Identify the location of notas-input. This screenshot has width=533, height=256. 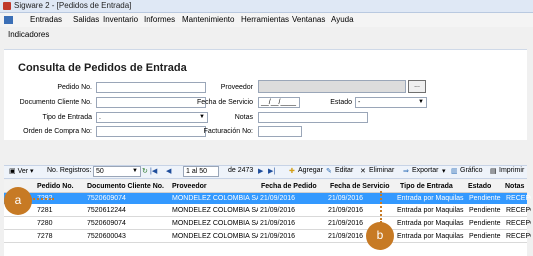
(313, 117).